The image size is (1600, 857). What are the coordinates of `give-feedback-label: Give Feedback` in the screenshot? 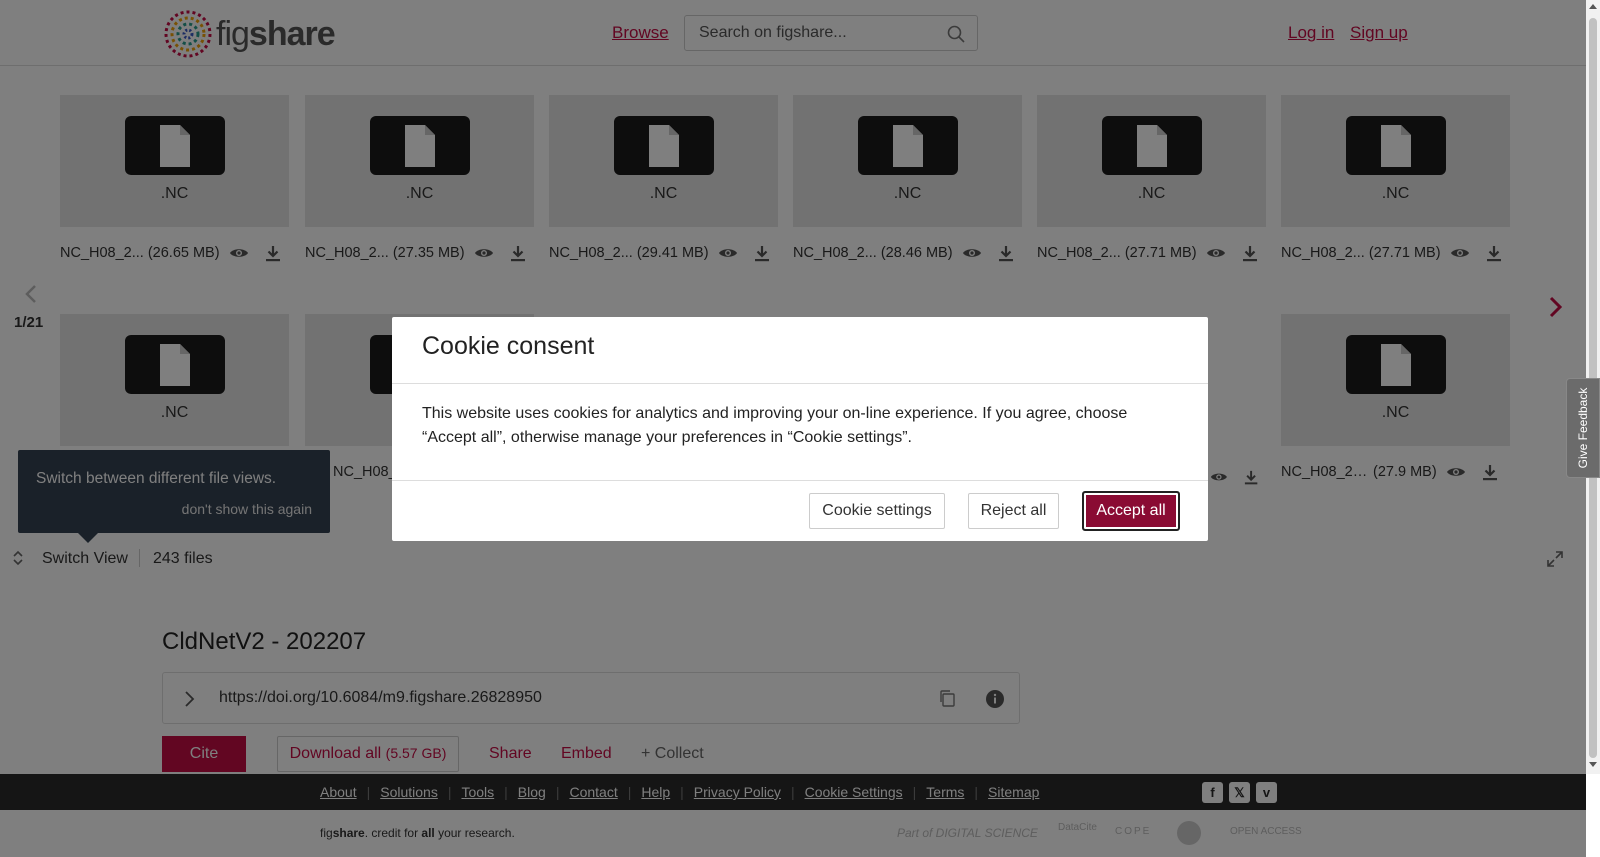 It's located at (1583, 428).